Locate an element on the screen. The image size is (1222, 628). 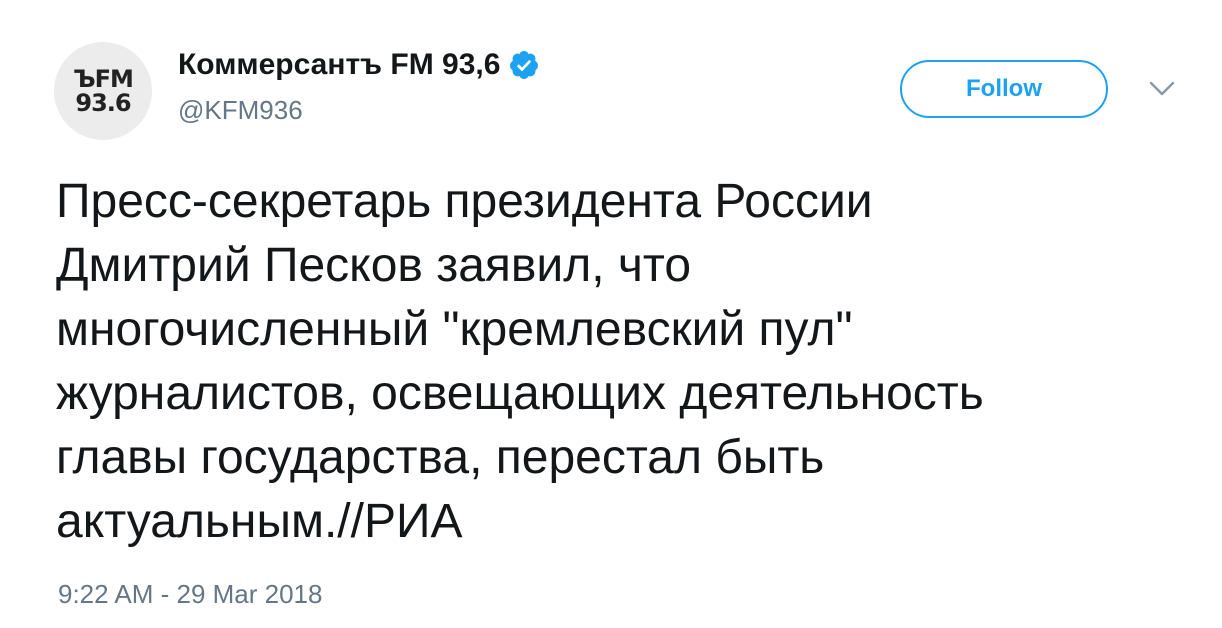
account-info: Коммерсантъ FM 93,6 @KFM936 is located at coordinates (359, 86).